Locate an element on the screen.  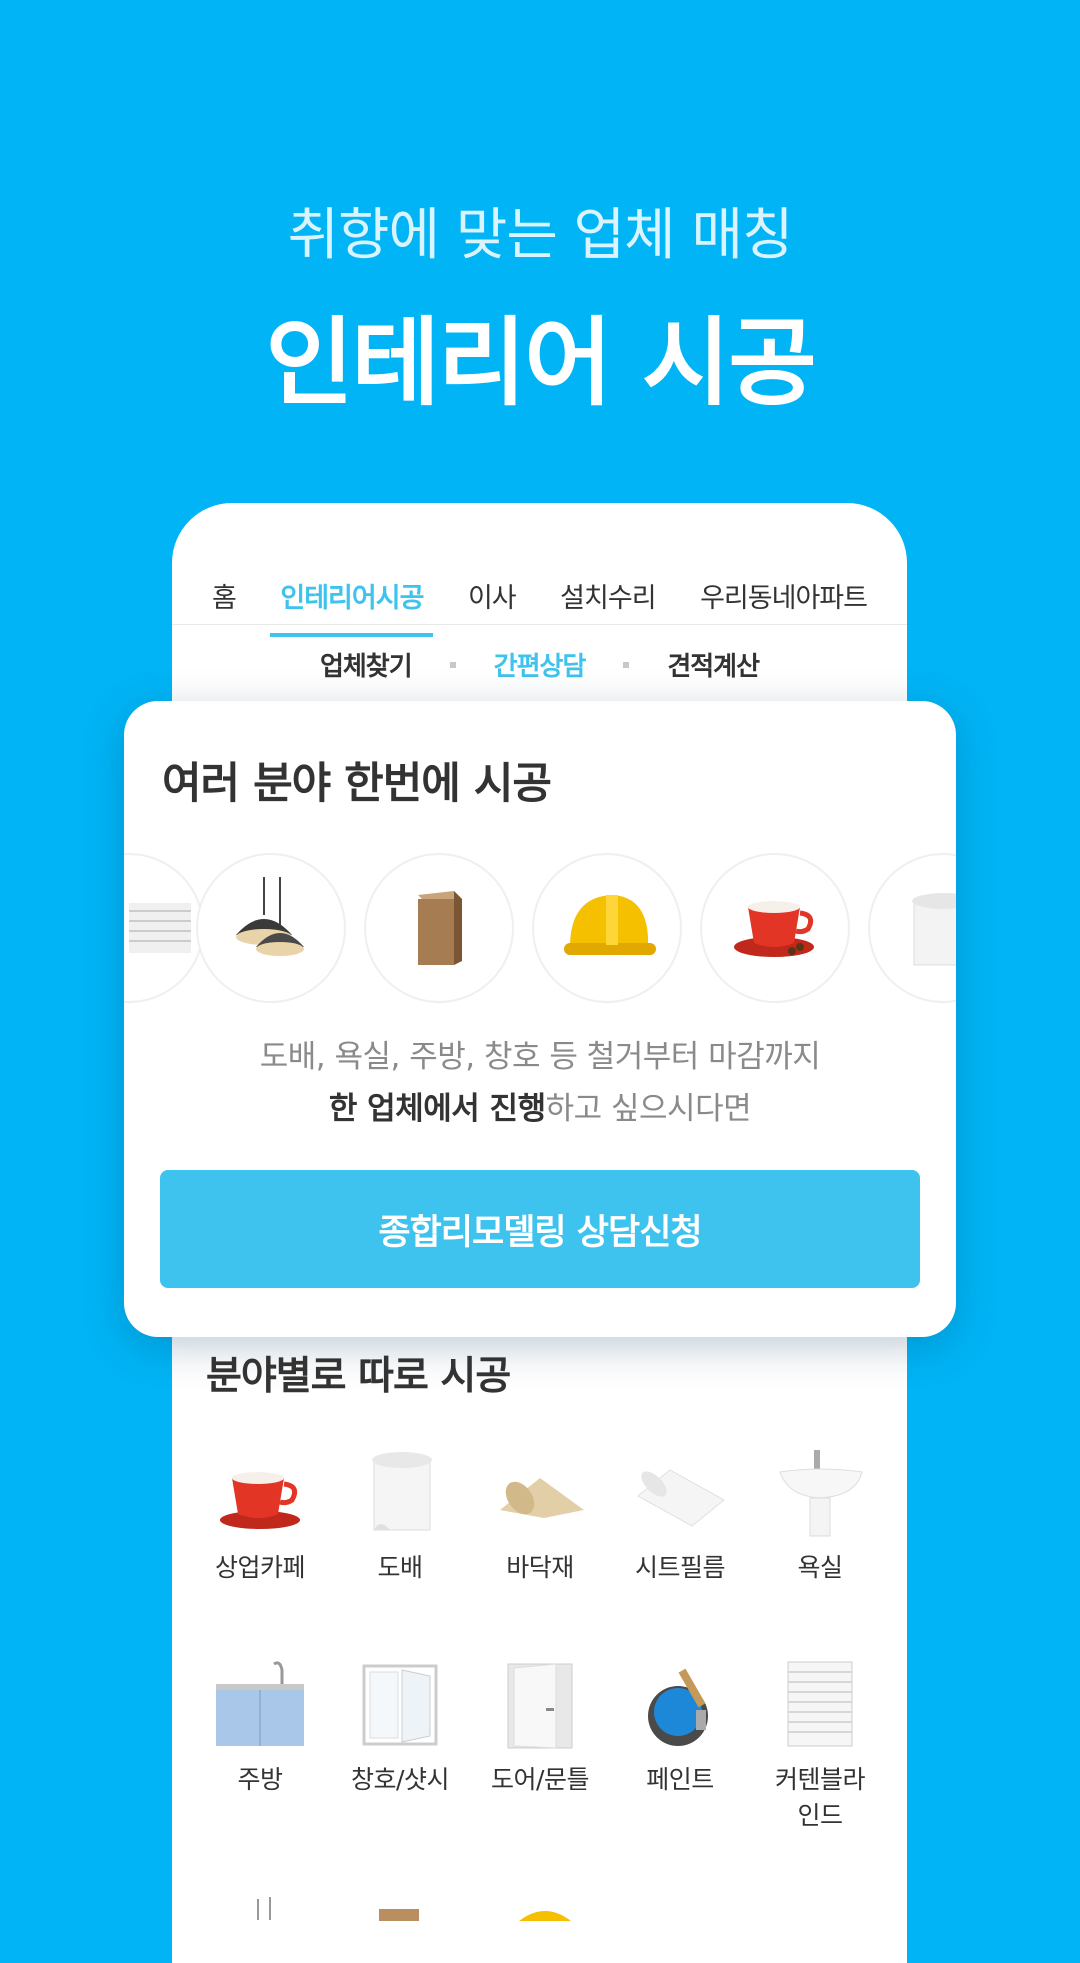
hero-title: 인테리어 시공 is located at coordinates (540, 363).